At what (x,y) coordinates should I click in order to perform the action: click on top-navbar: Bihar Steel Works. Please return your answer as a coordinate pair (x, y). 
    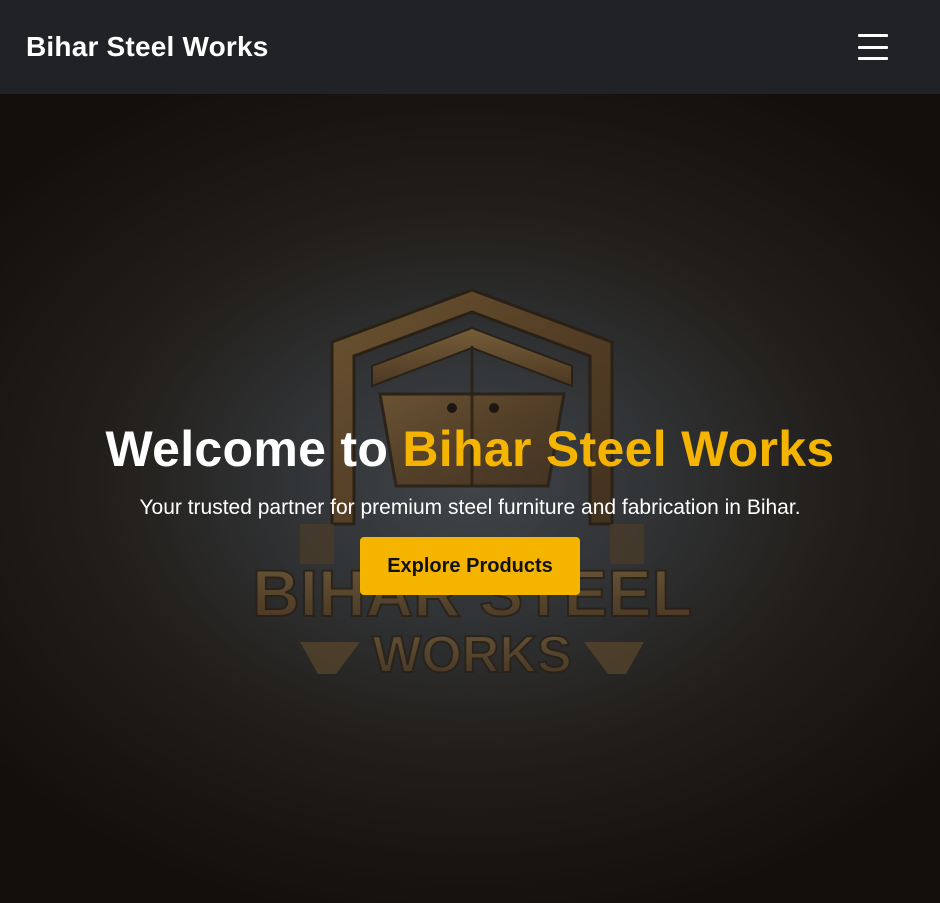
    Looking at the image, I should click on (470, 47).